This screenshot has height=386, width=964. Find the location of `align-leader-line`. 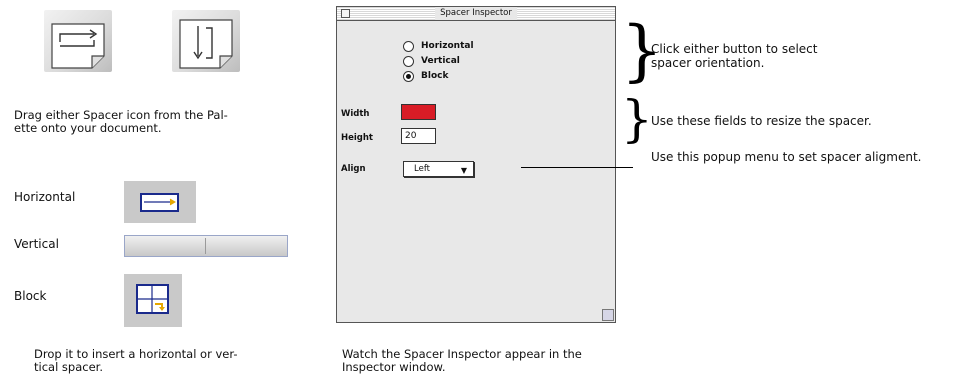

align-leader-line is located at coordinates (577, 167).